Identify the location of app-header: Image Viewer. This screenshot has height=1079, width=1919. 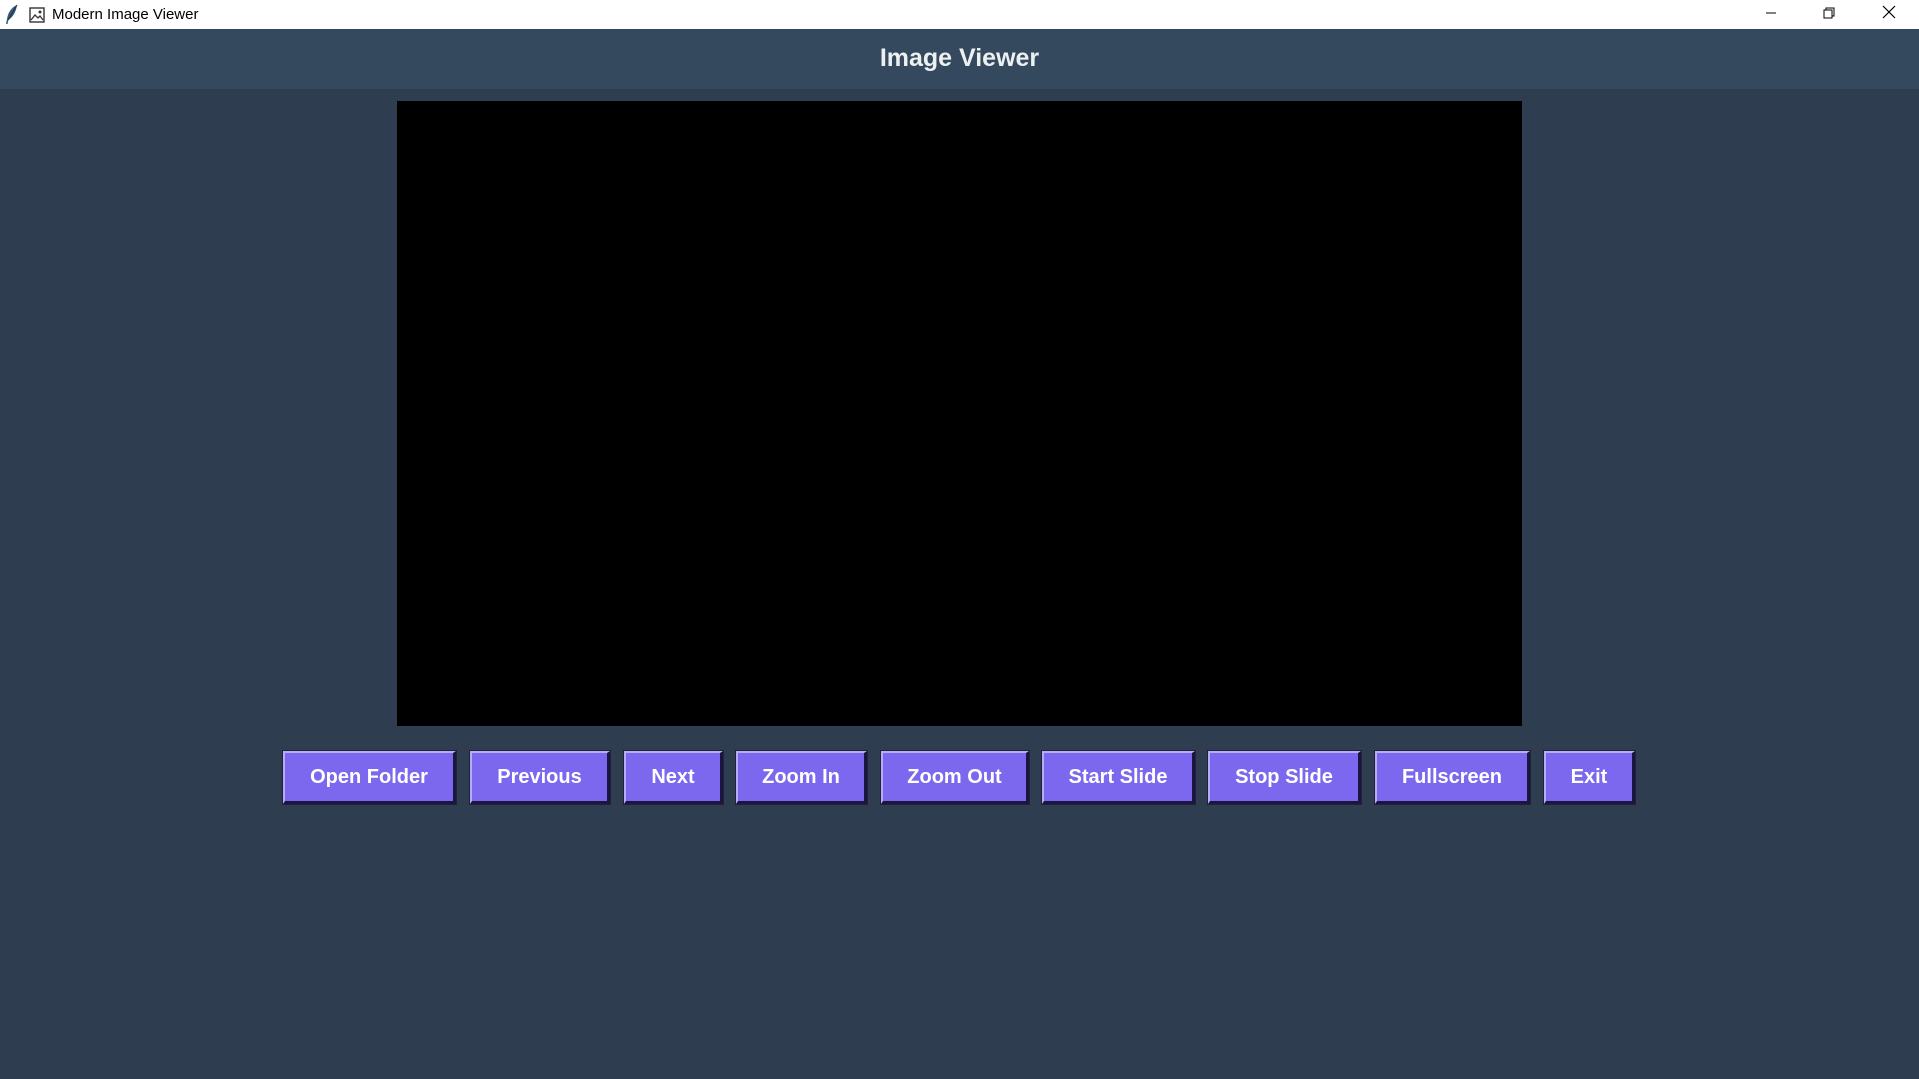
(959, 59).